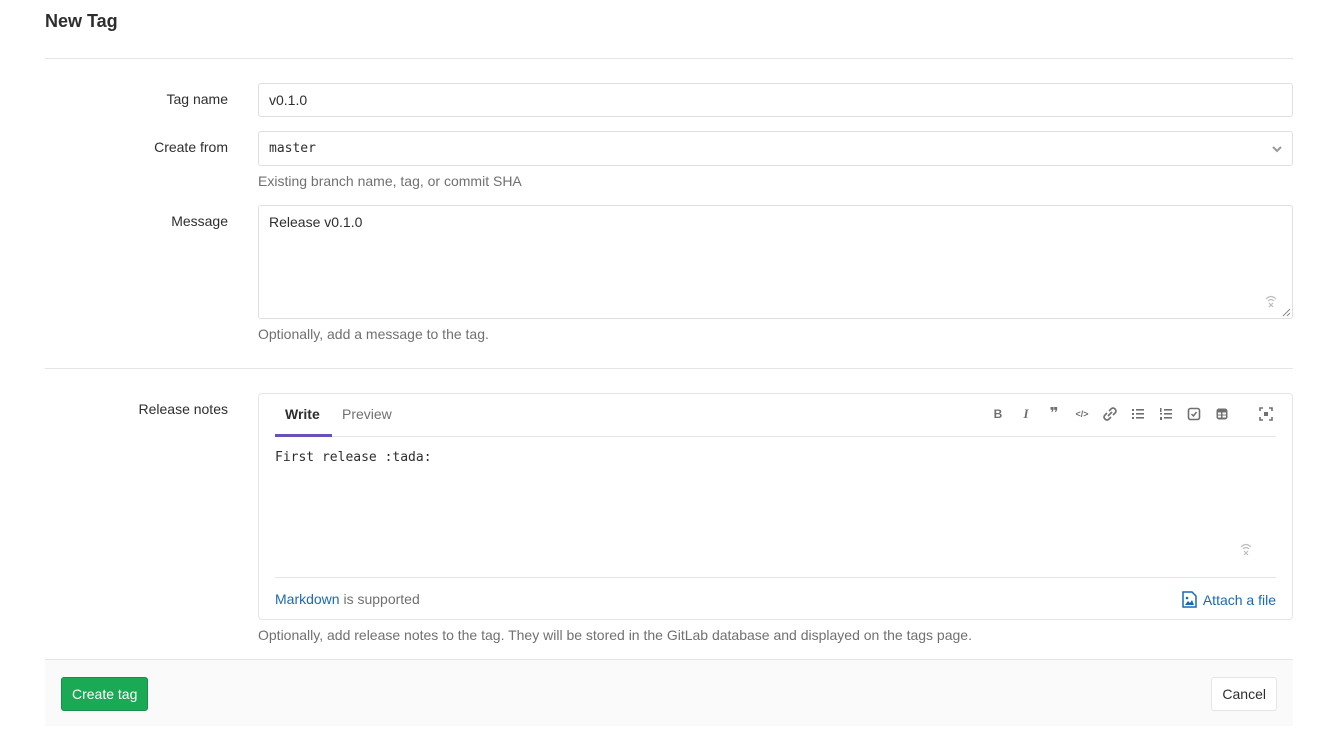 This screenshot has width=1326, height=745. What do you see at coordinates (1189, 599) in the screenshot?
I see `image-file-icon` at bounding box center [1189, 599].